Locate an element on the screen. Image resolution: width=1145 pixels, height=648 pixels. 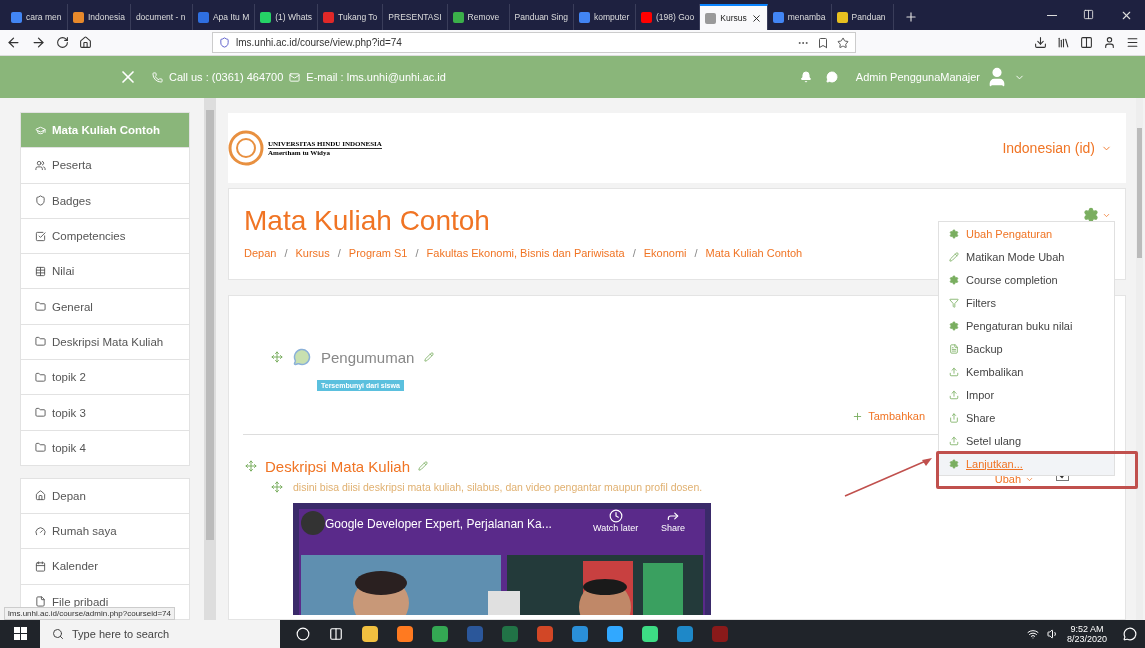
watch-later-label: Watch later is located at coordinates (616, 528).